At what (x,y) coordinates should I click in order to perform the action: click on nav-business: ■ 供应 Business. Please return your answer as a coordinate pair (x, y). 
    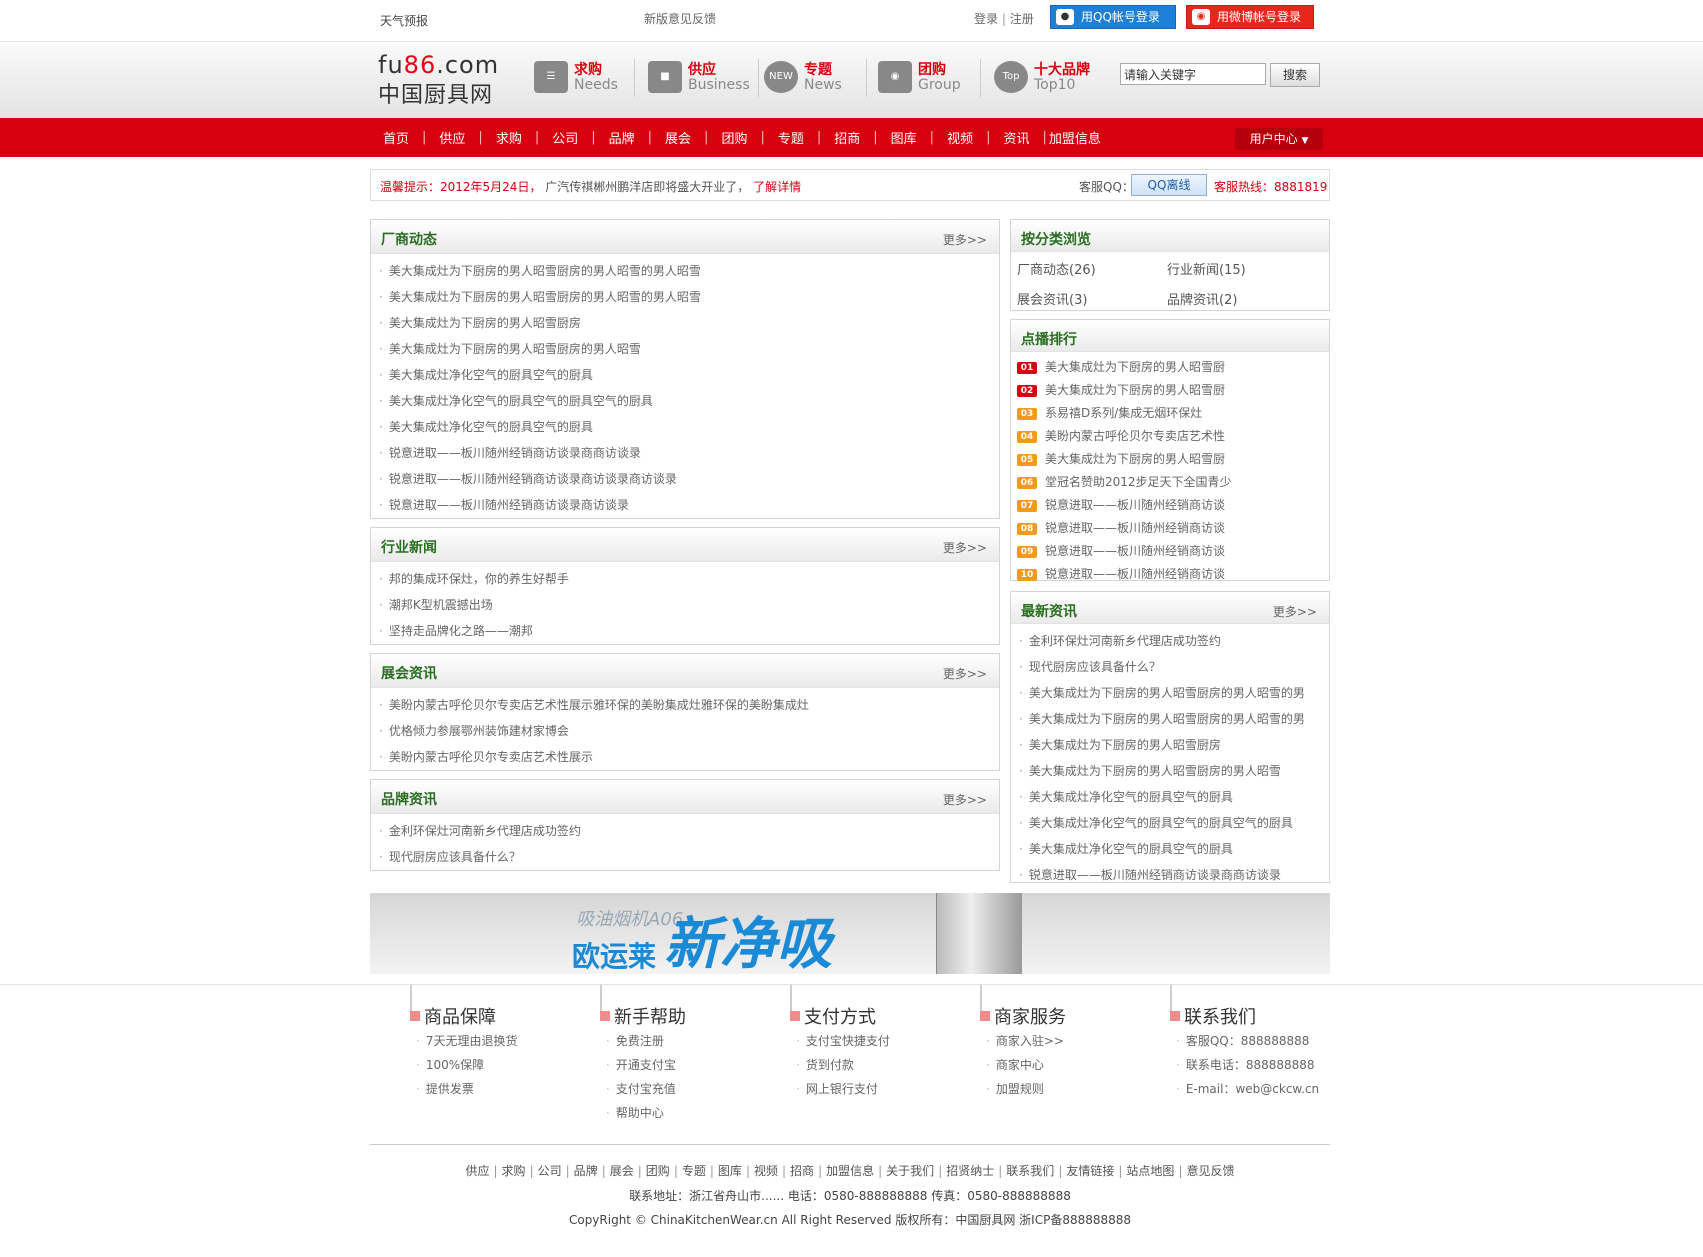
    Looking at the image, I should click on (700, 80).